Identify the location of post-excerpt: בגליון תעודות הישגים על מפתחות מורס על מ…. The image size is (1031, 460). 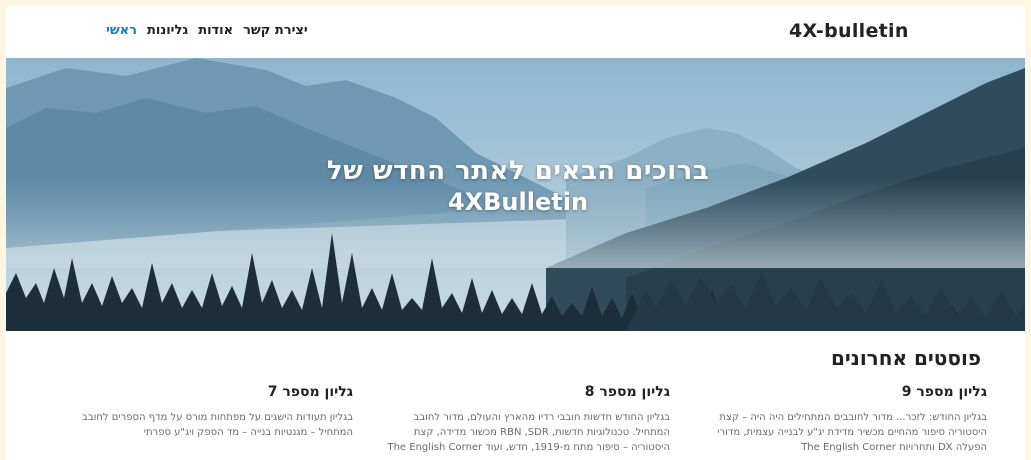
(217, 425).